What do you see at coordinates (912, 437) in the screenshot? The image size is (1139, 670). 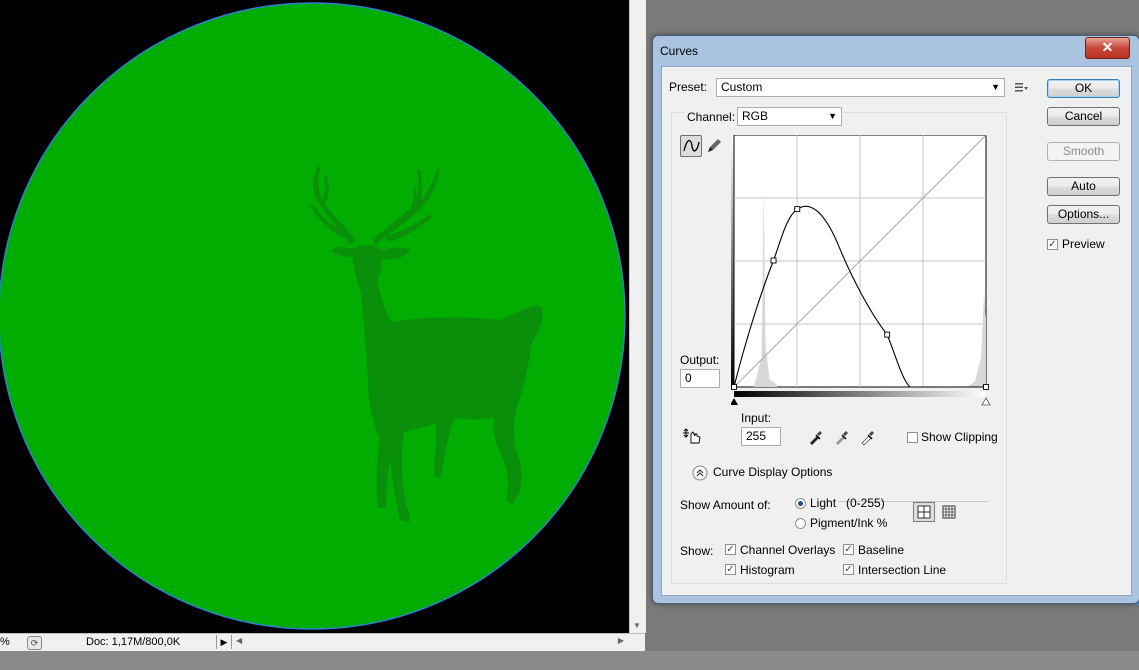 I see `show-clipping-checkbox` at bounding box center [912, 437].